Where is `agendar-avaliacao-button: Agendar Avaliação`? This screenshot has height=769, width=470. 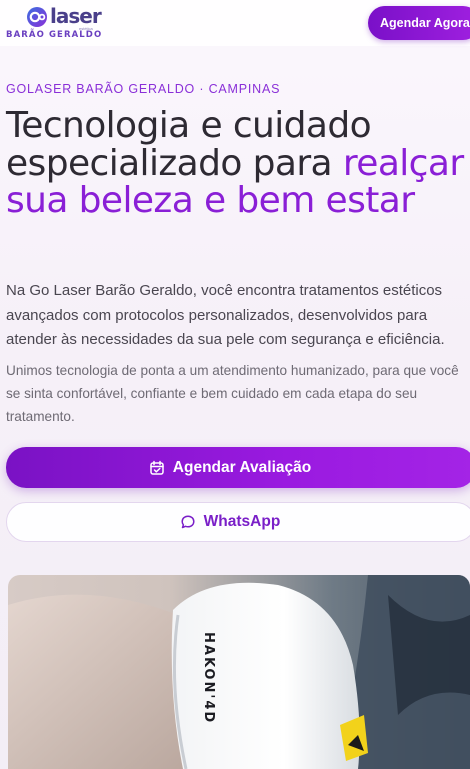
agendar-avaliacao-button: Agendar Avaliação is located at coordinates (238, 467).